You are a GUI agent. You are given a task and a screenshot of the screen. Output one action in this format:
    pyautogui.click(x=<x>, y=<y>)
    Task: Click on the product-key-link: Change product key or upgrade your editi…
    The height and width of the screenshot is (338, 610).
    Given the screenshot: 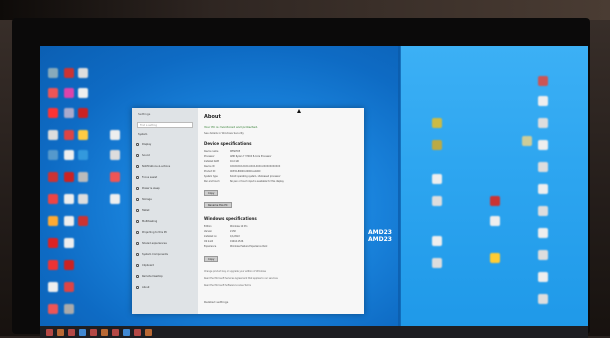 What is the action you would take?
    pyautogui.click(x=235, y=271)
    